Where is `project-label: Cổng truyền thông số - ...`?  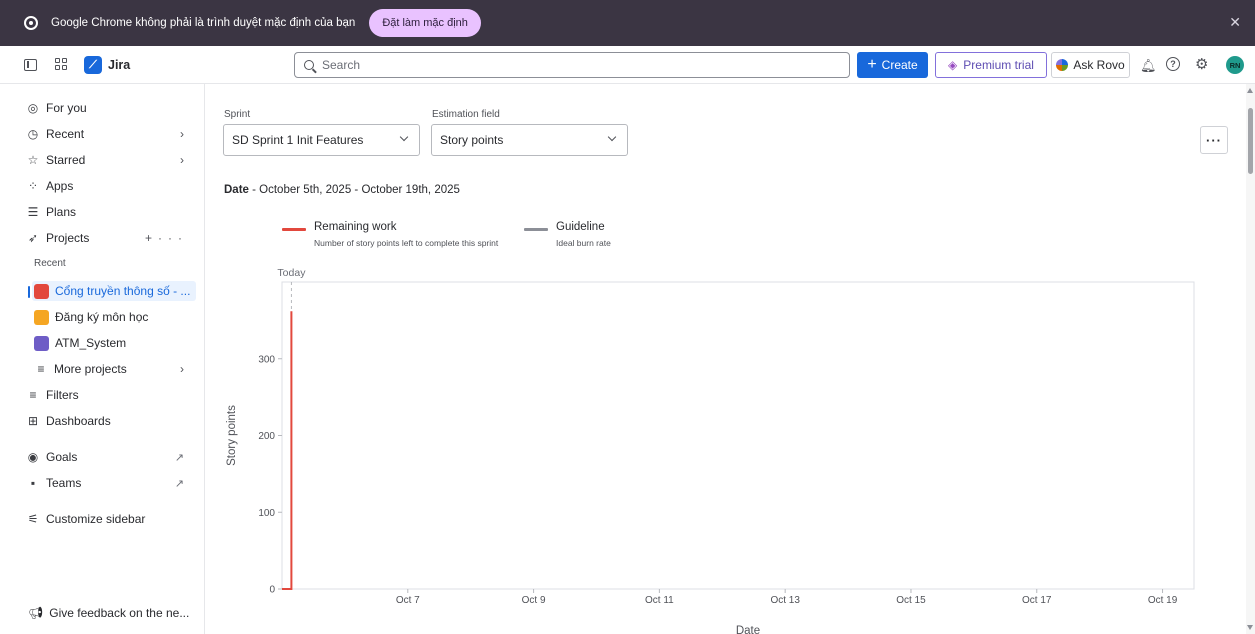 project-label: Cổng truyền thông số - ... is located at coordinates (123, 291).